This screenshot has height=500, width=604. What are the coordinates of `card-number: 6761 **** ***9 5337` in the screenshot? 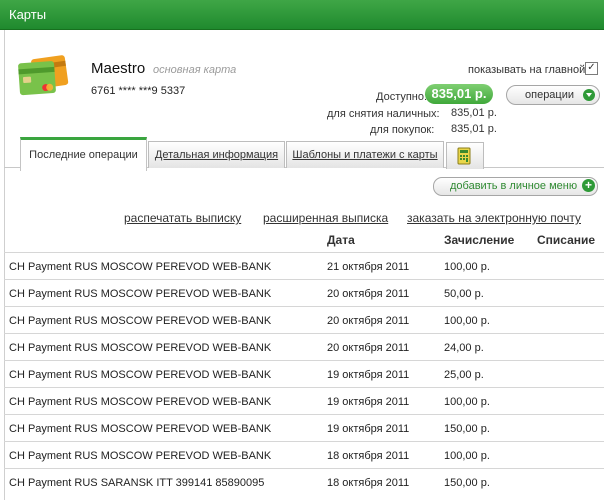 It's located at (138, 91).